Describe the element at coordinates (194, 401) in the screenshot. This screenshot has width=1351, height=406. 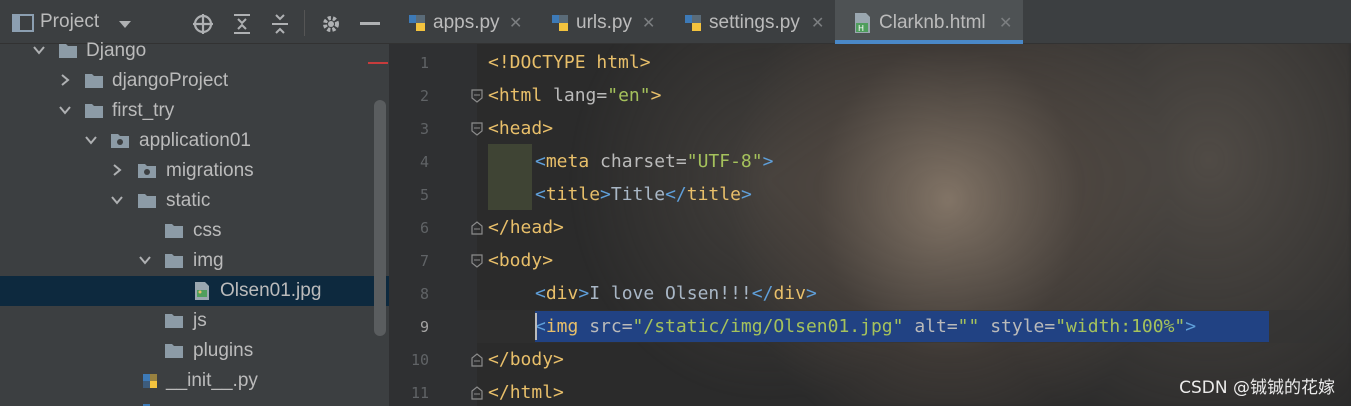
I see `tree-item-partial` at that location.